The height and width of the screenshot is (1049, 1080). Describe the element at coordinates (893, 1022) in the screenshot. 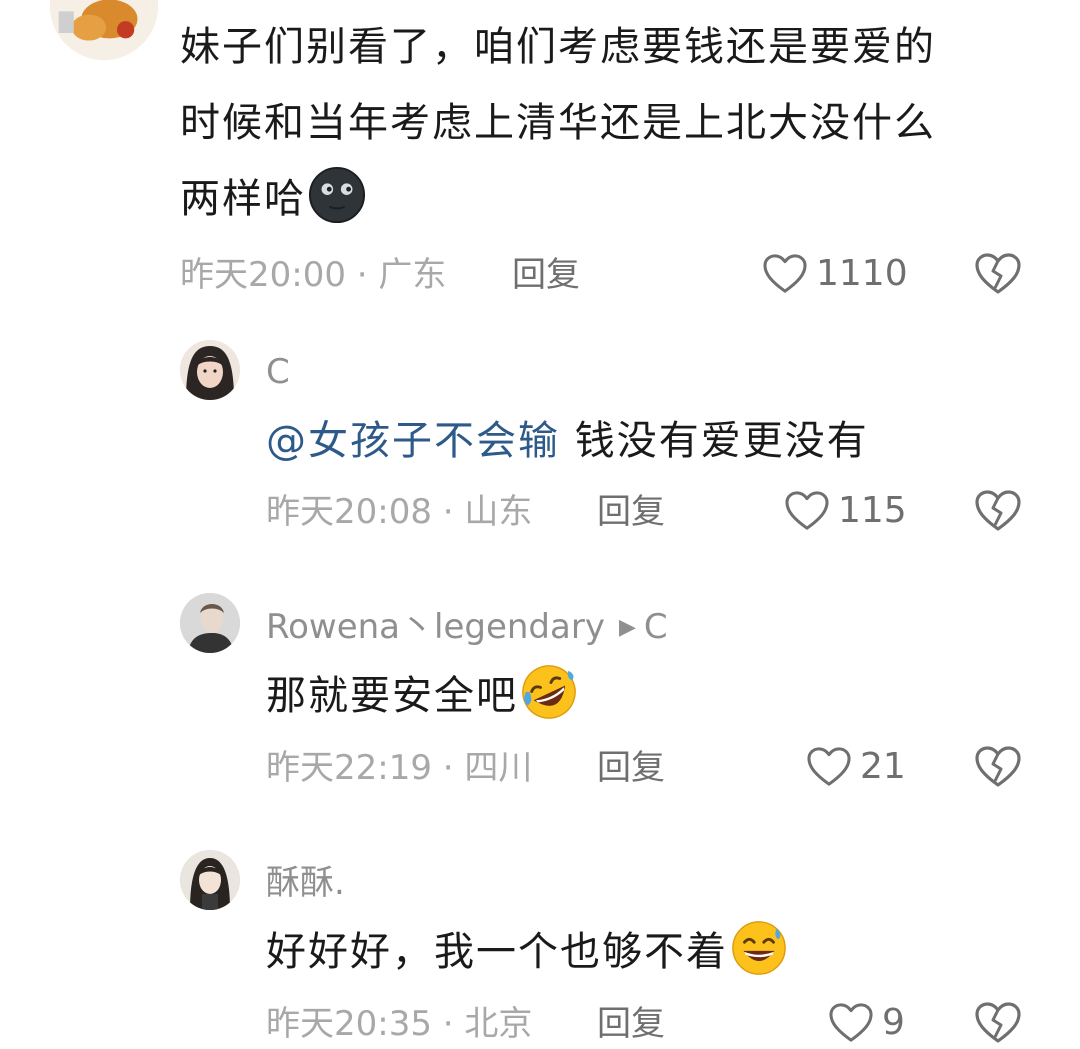

I see `like-count: 9` at that location.